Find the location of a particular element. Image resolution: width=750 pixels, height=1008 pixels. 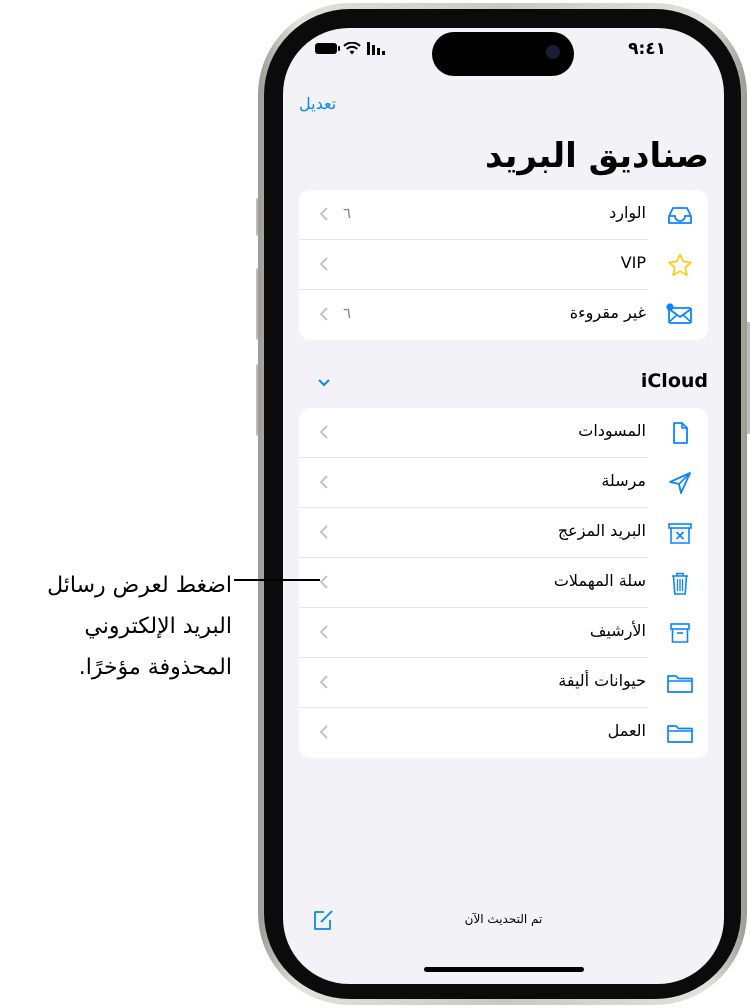

chevron-down-icon is located at coordinates (324, 383).